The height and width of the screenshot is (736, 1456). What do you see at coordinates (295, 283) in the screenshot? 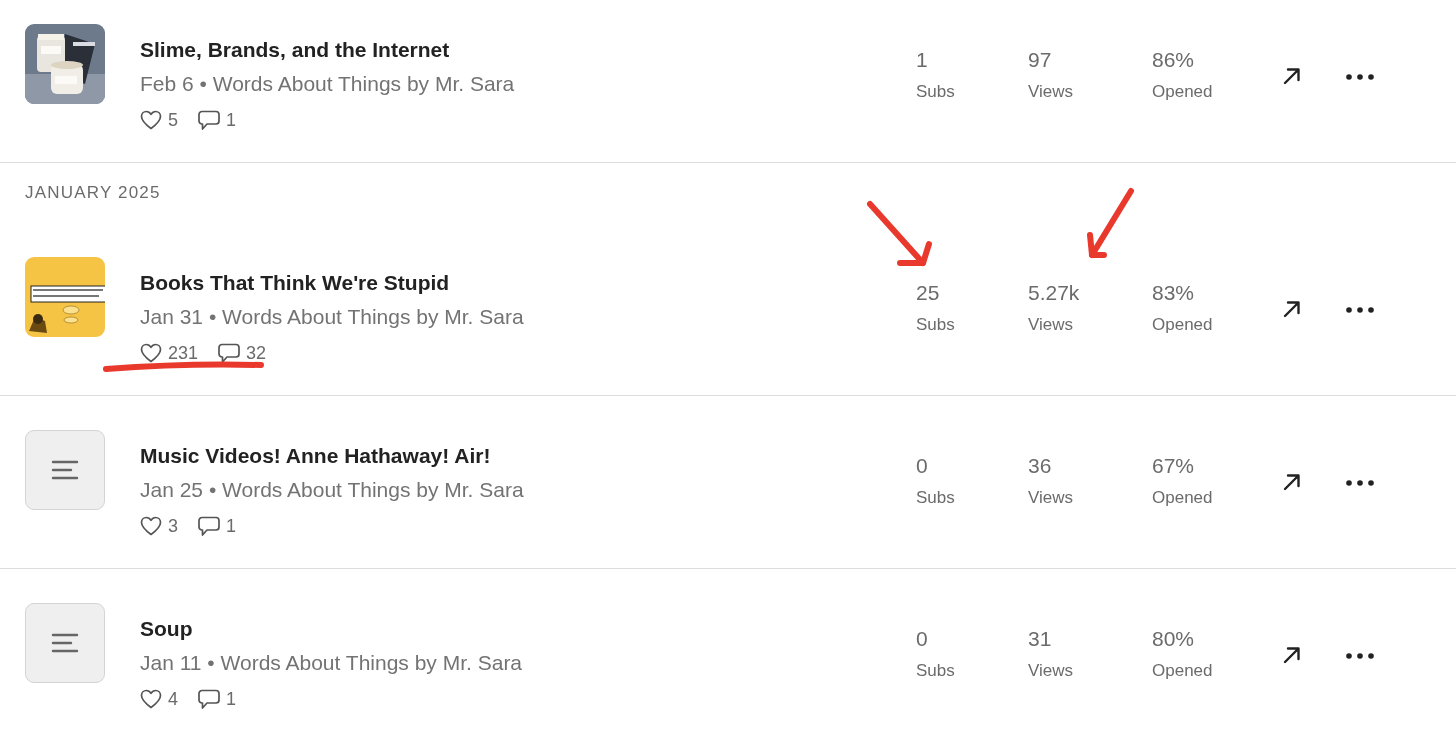
I see `post-title: Books That Think We're Stupid` at bounding box center [295, 283].